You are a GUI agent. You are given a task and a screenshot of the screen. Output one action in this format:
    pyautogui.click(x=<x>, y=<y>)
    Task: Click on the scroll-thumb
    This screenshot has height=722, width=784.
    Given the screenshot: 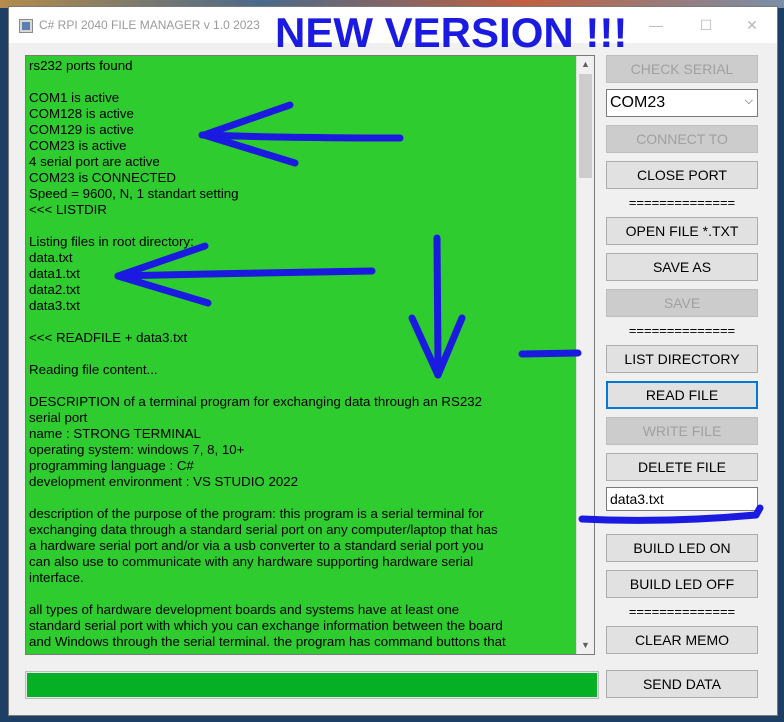 What is the action you would take?
    pyautogui.click(x=585, y=126)
    